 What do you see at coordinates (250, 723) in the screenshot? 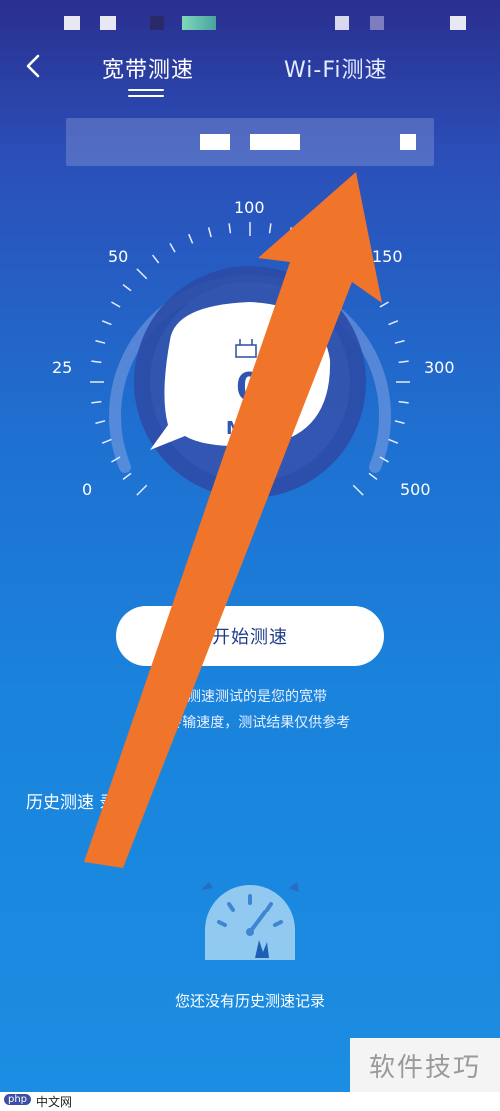
I see `description-line-2: 数 传输速度，测试结果仅供参考` at bounding box center [250, 723].